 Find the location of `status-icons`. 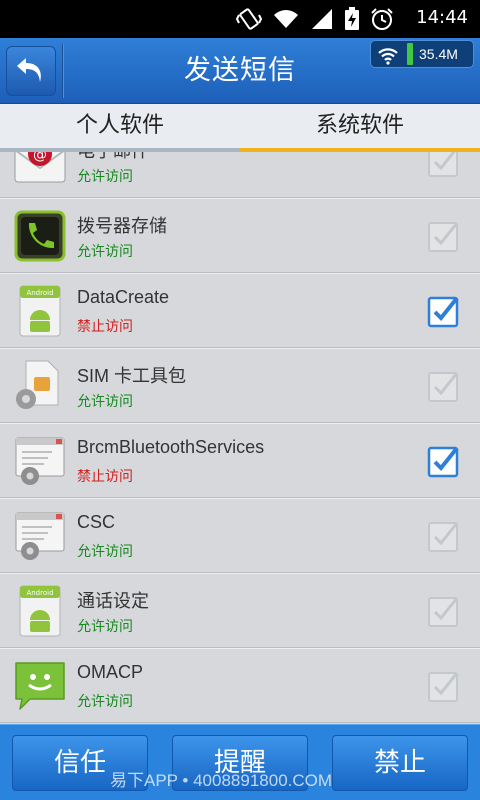

status-icons is located at coordinates (315, 19).